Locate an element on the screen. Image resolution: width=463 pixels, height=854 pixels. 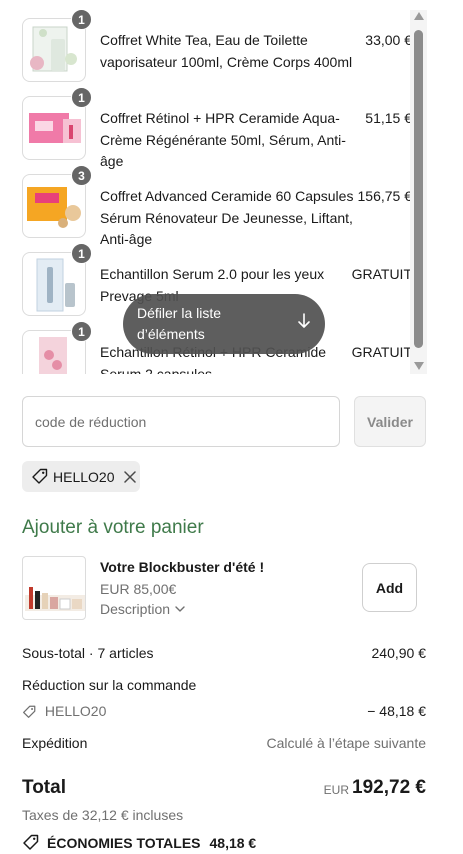
subtotal-value: 240,90 € is located at coordinates (399, 653).